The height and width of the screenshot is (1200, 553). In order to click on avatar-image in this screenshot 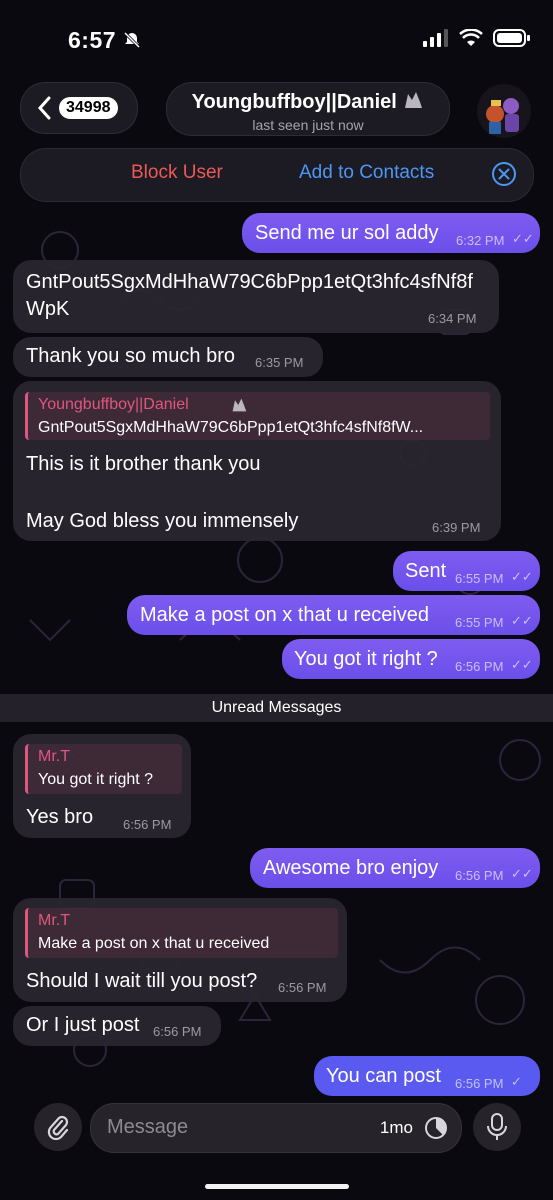, I will do `click(502, 116)`.